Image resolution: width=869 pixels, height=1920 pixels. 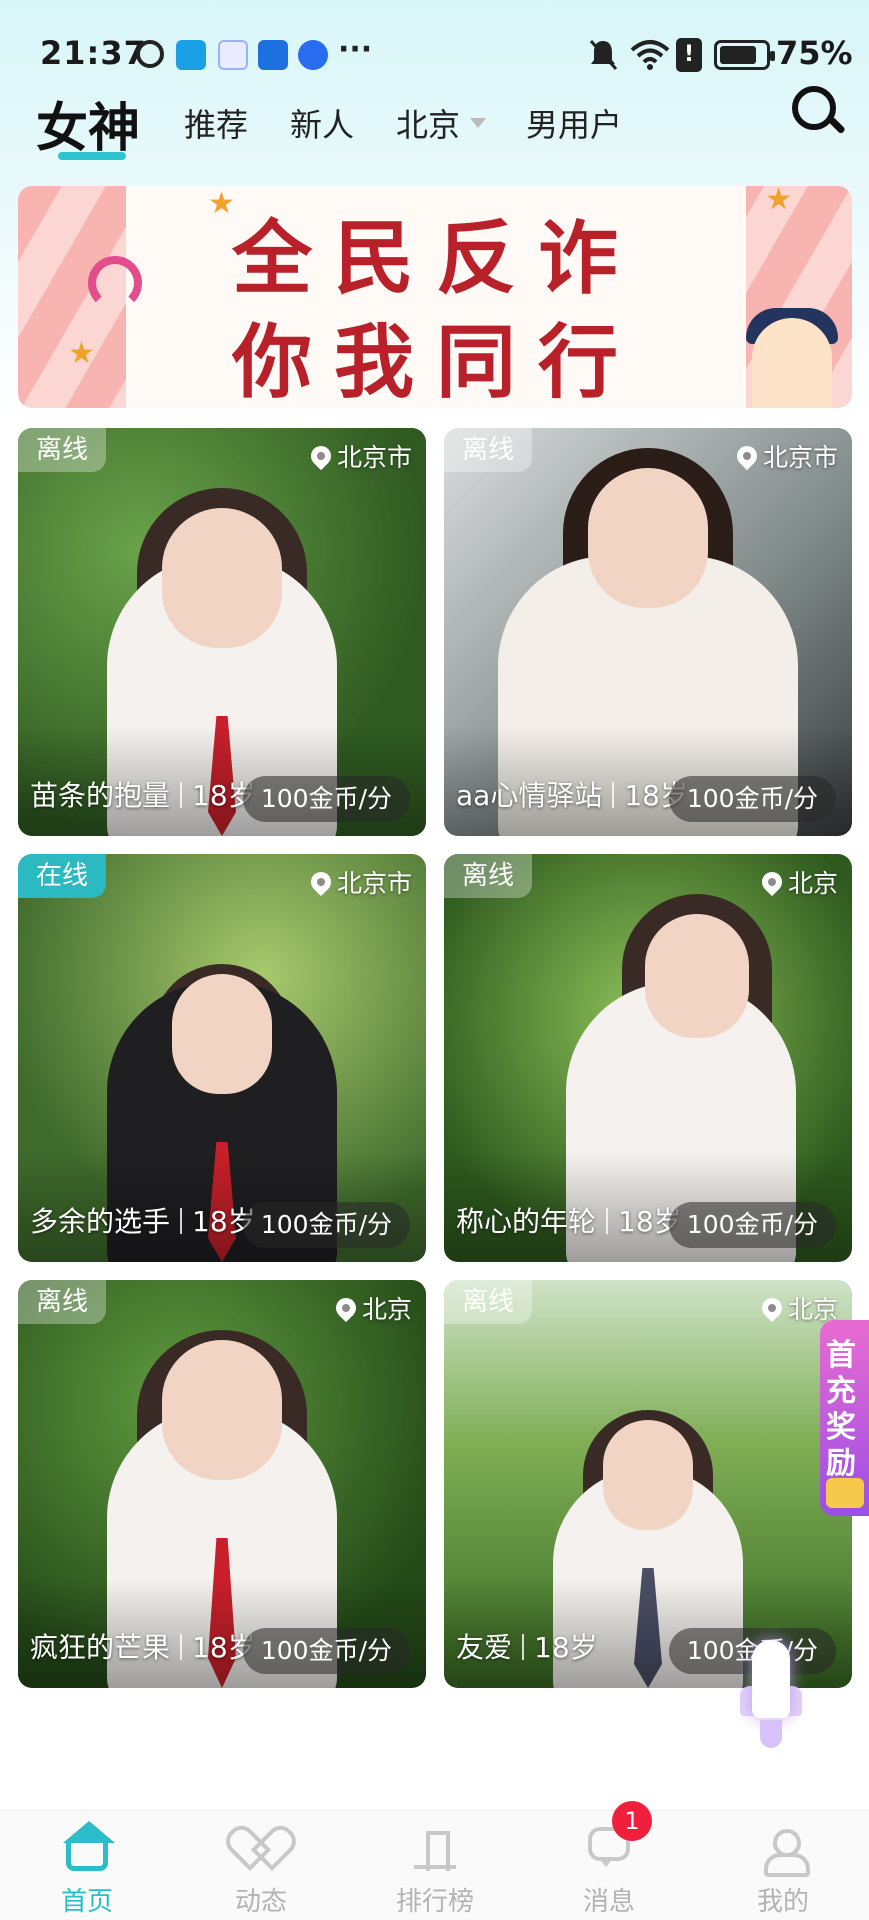 I want to click on bottom-nav: 首页 动态 排行榜 消息 1 我的, so click(x=434, y=1860).